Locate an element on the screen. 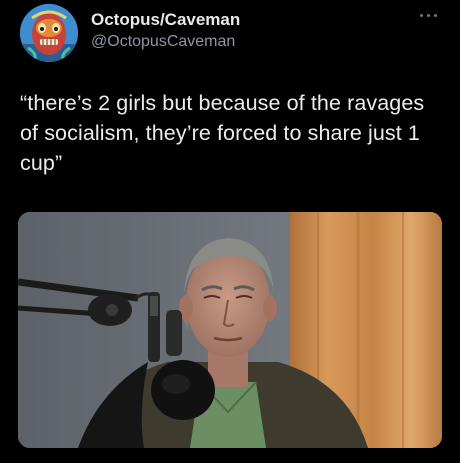 Image resolution: width=460 pixels, height=463 pixels. author-handle: @OctopusCaveman is located at coordinates (163, 42).